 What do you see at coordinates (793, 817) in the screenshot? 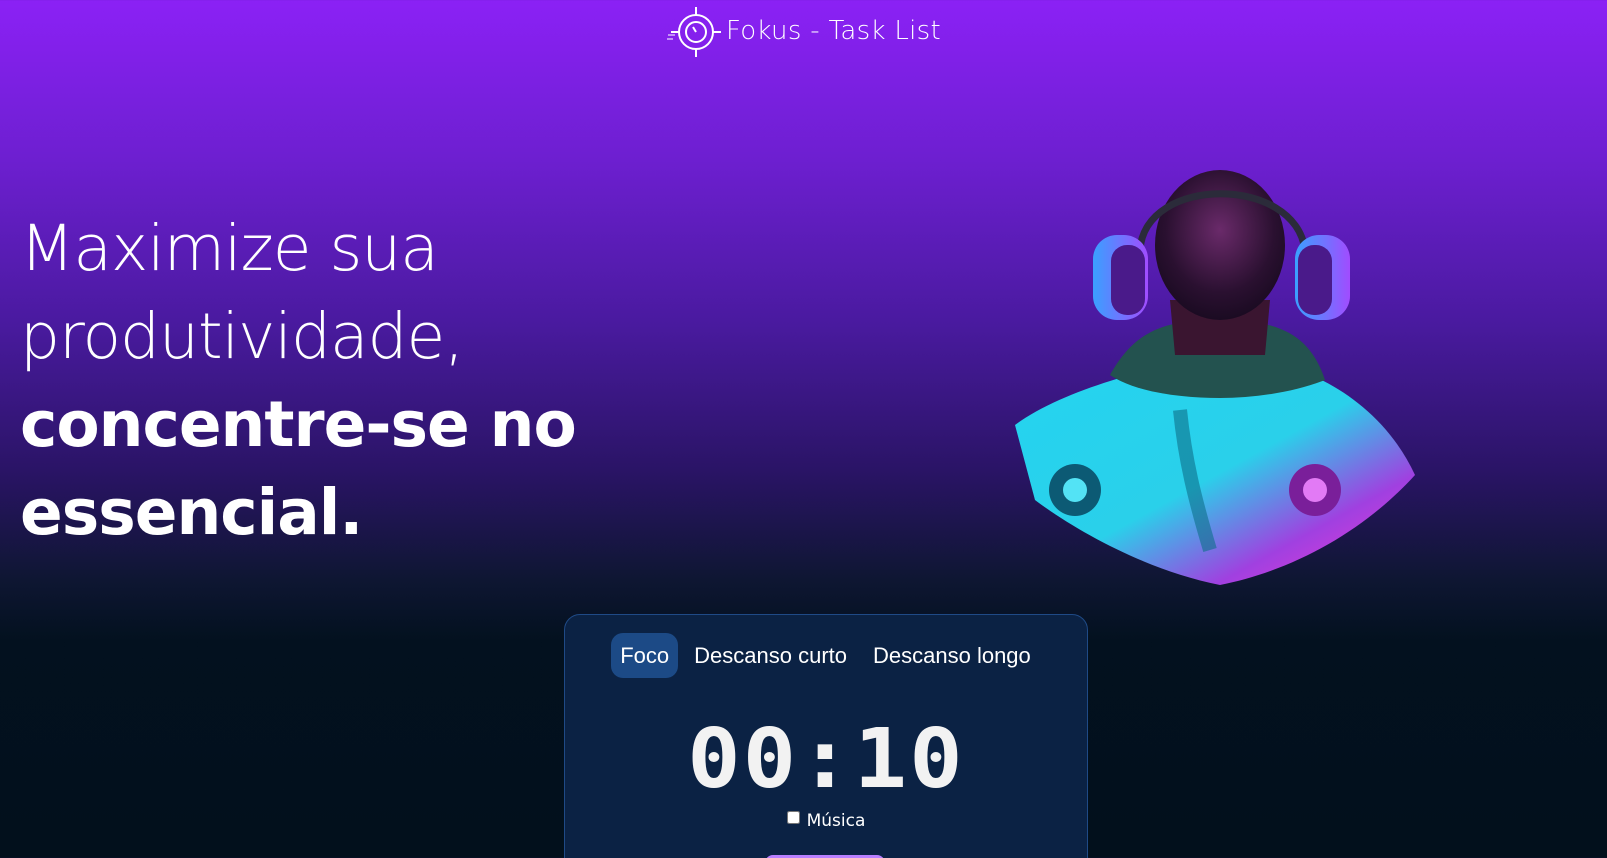
I see `music-checkbox` at bounding box center [793, 817].